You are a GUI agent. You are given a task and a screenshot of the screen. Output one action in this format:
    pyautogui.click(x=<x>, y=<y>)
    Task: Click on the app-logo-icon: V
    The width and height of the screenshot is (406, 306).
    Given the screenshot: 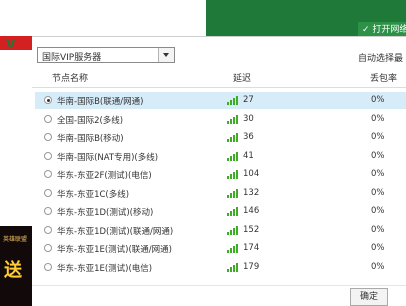 What is the action you would take?
    pyautogui.click(x=11, y=44)
    